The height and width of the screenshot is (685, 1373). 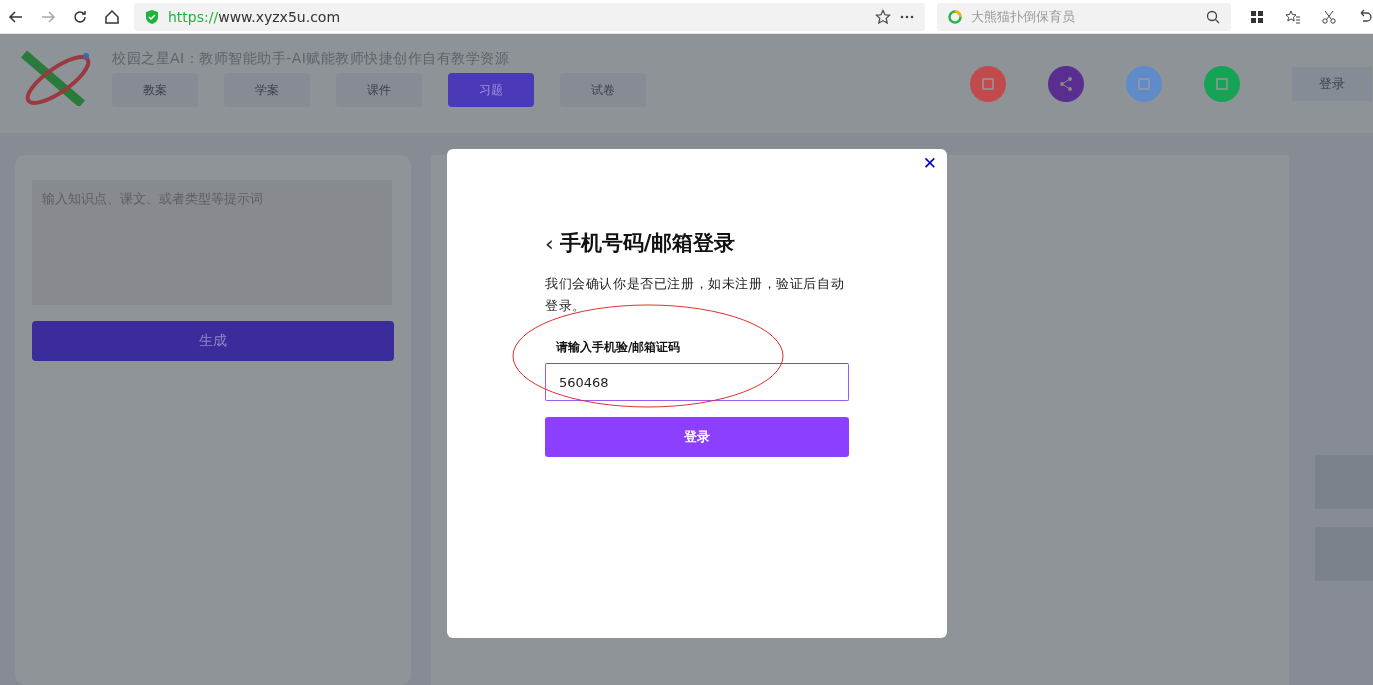 I want to click on back-button: ‹, so click(x=549, y=243).